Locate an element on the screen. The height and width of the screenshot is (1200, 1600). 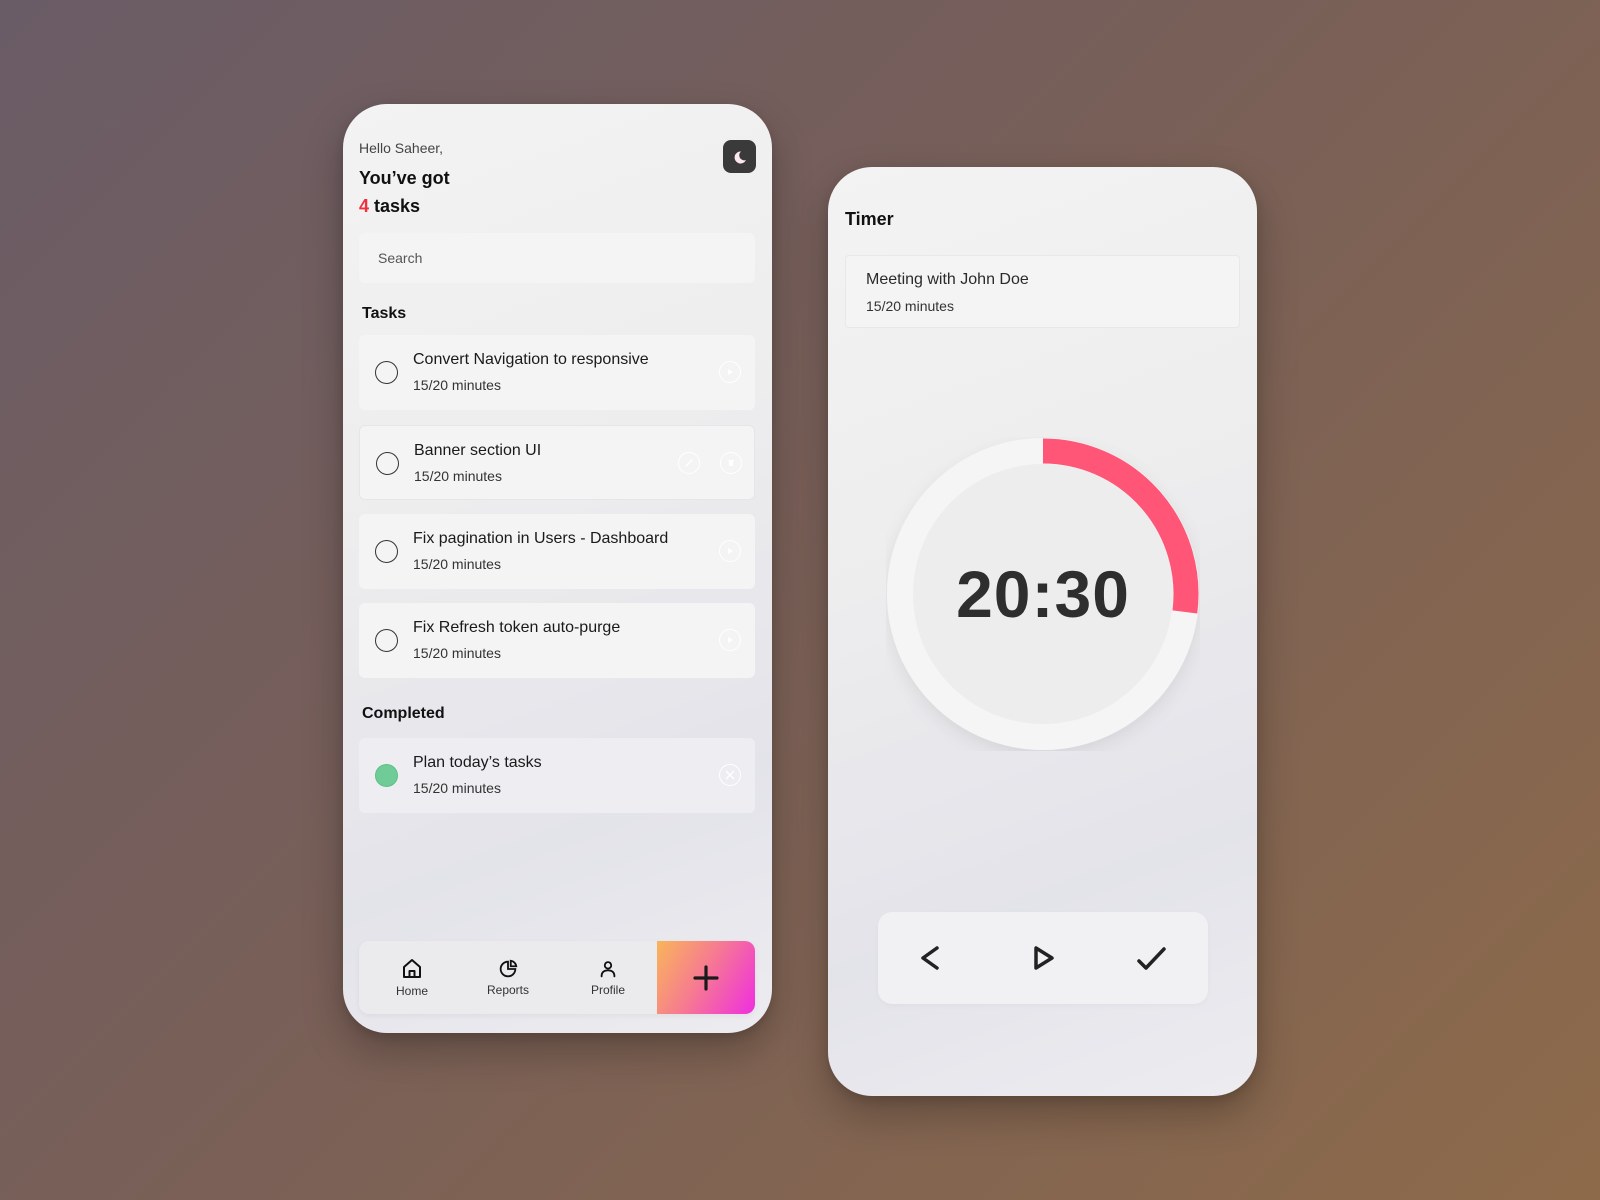
pie-chart-icon is located at coordinates (508, 968).